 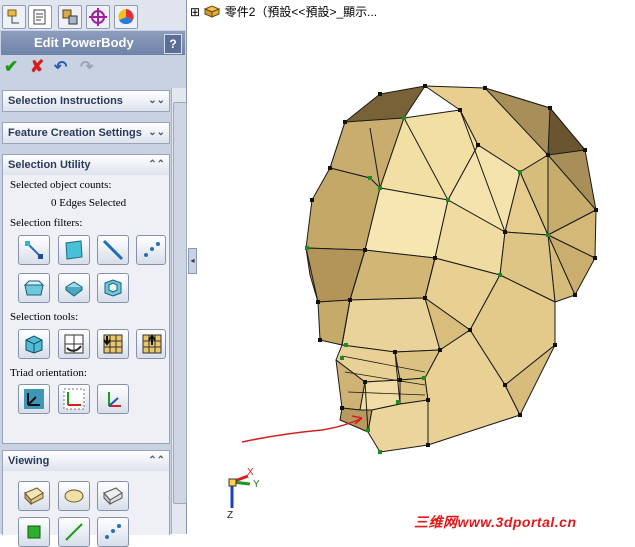 I want to click on select-all-button, so click(x=34, y=344).